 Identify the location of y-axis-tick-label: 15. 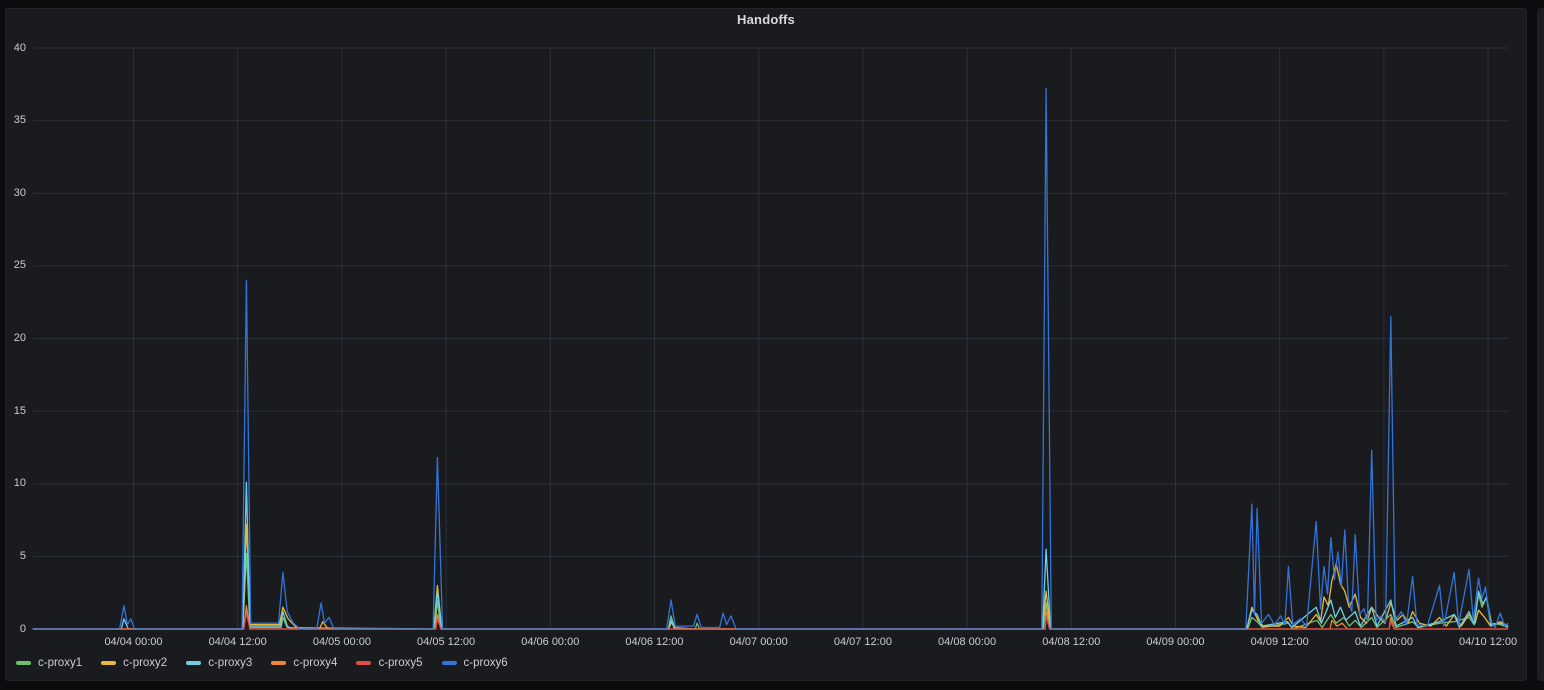
(19, 410).